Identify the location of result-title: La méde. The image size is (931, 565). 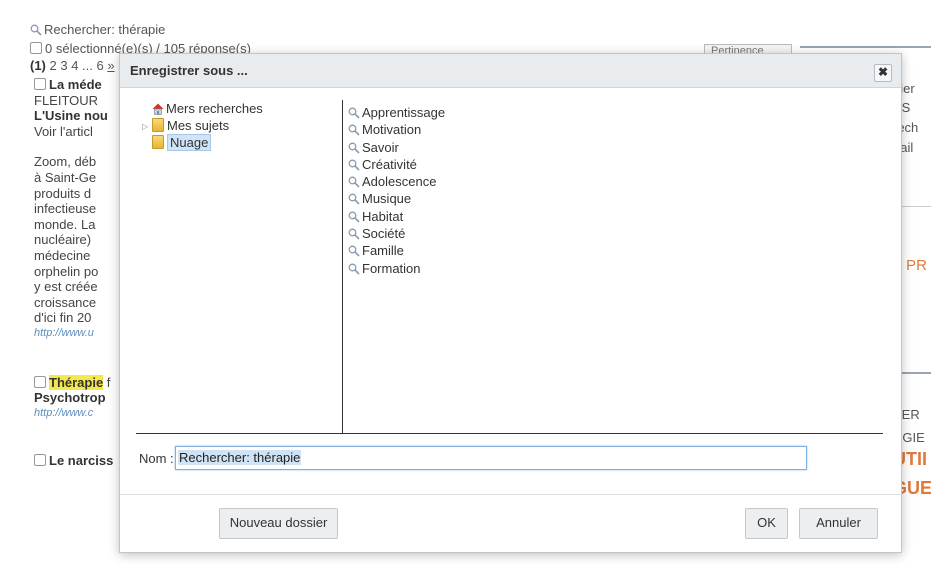
(79, 85).